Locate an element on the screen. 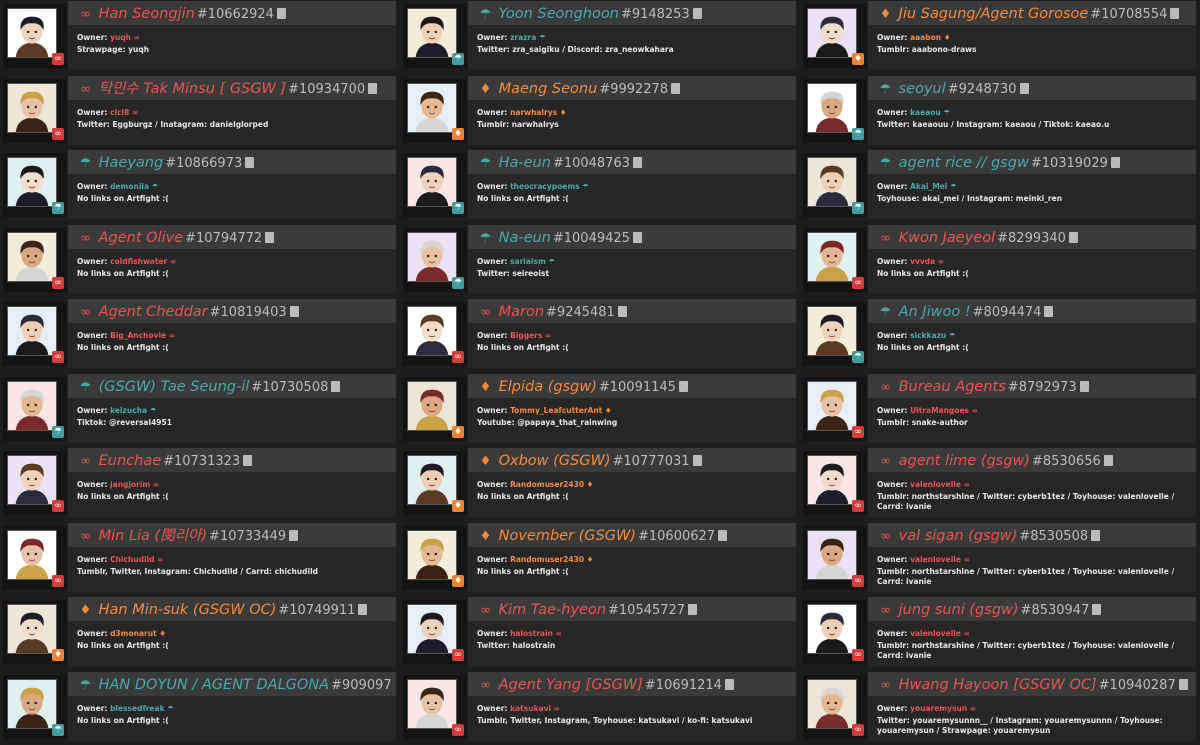 Image resolution: width=1200 pixels, height=745 pixels. character-name-link: Han Min-suk (GSGW OC) is located at coordinates (188, 610).